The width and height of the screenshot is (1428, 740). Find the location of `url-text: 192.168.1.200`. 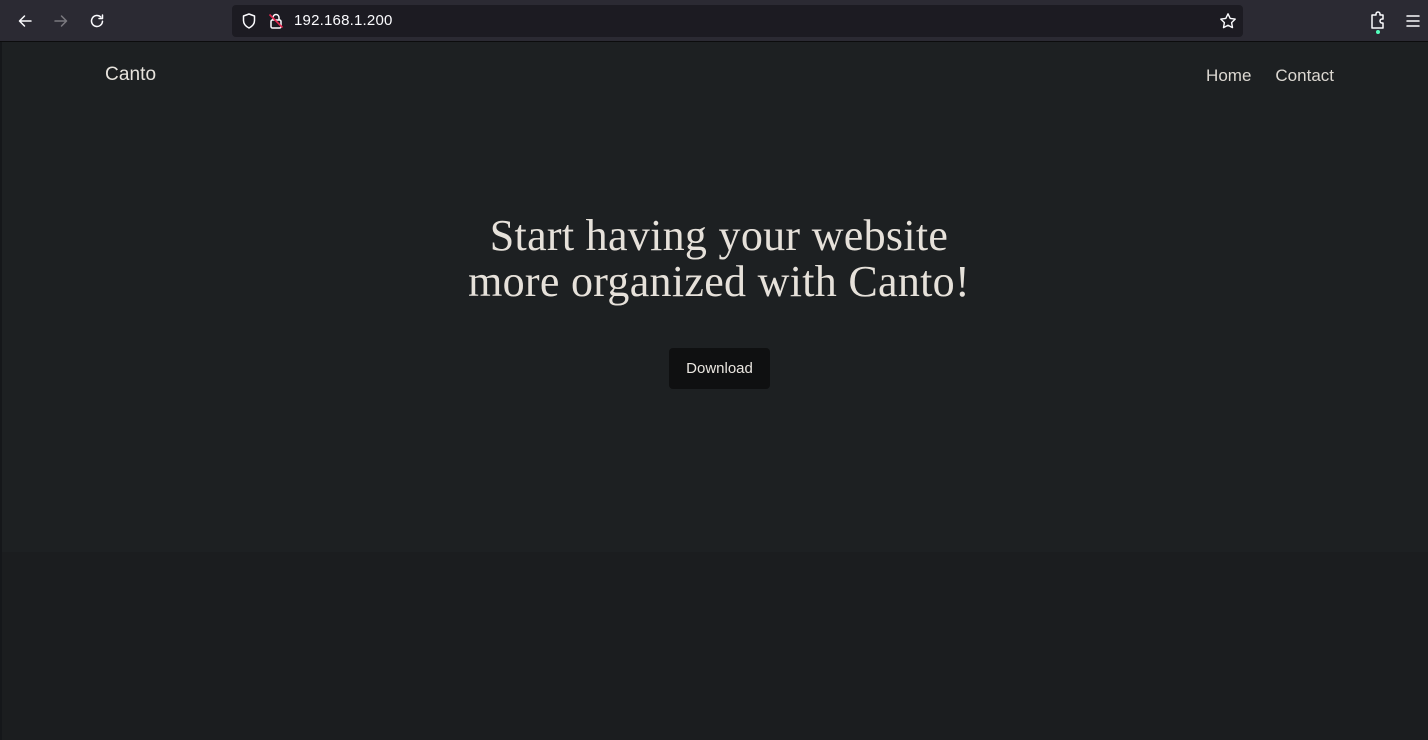

url-text: 192.168.1.200 is located at coordinates (343, 21).